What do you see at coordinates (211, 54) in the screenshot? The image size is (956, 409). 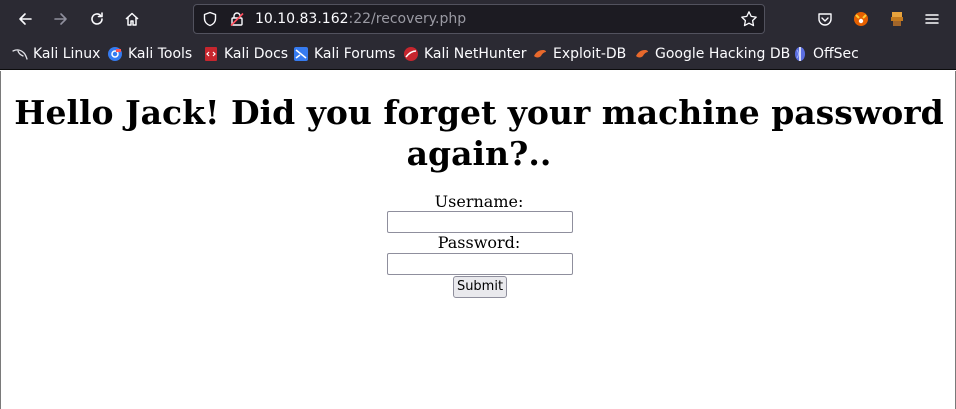 I see `kali-docs-icon` at bounding box center [211, 54].